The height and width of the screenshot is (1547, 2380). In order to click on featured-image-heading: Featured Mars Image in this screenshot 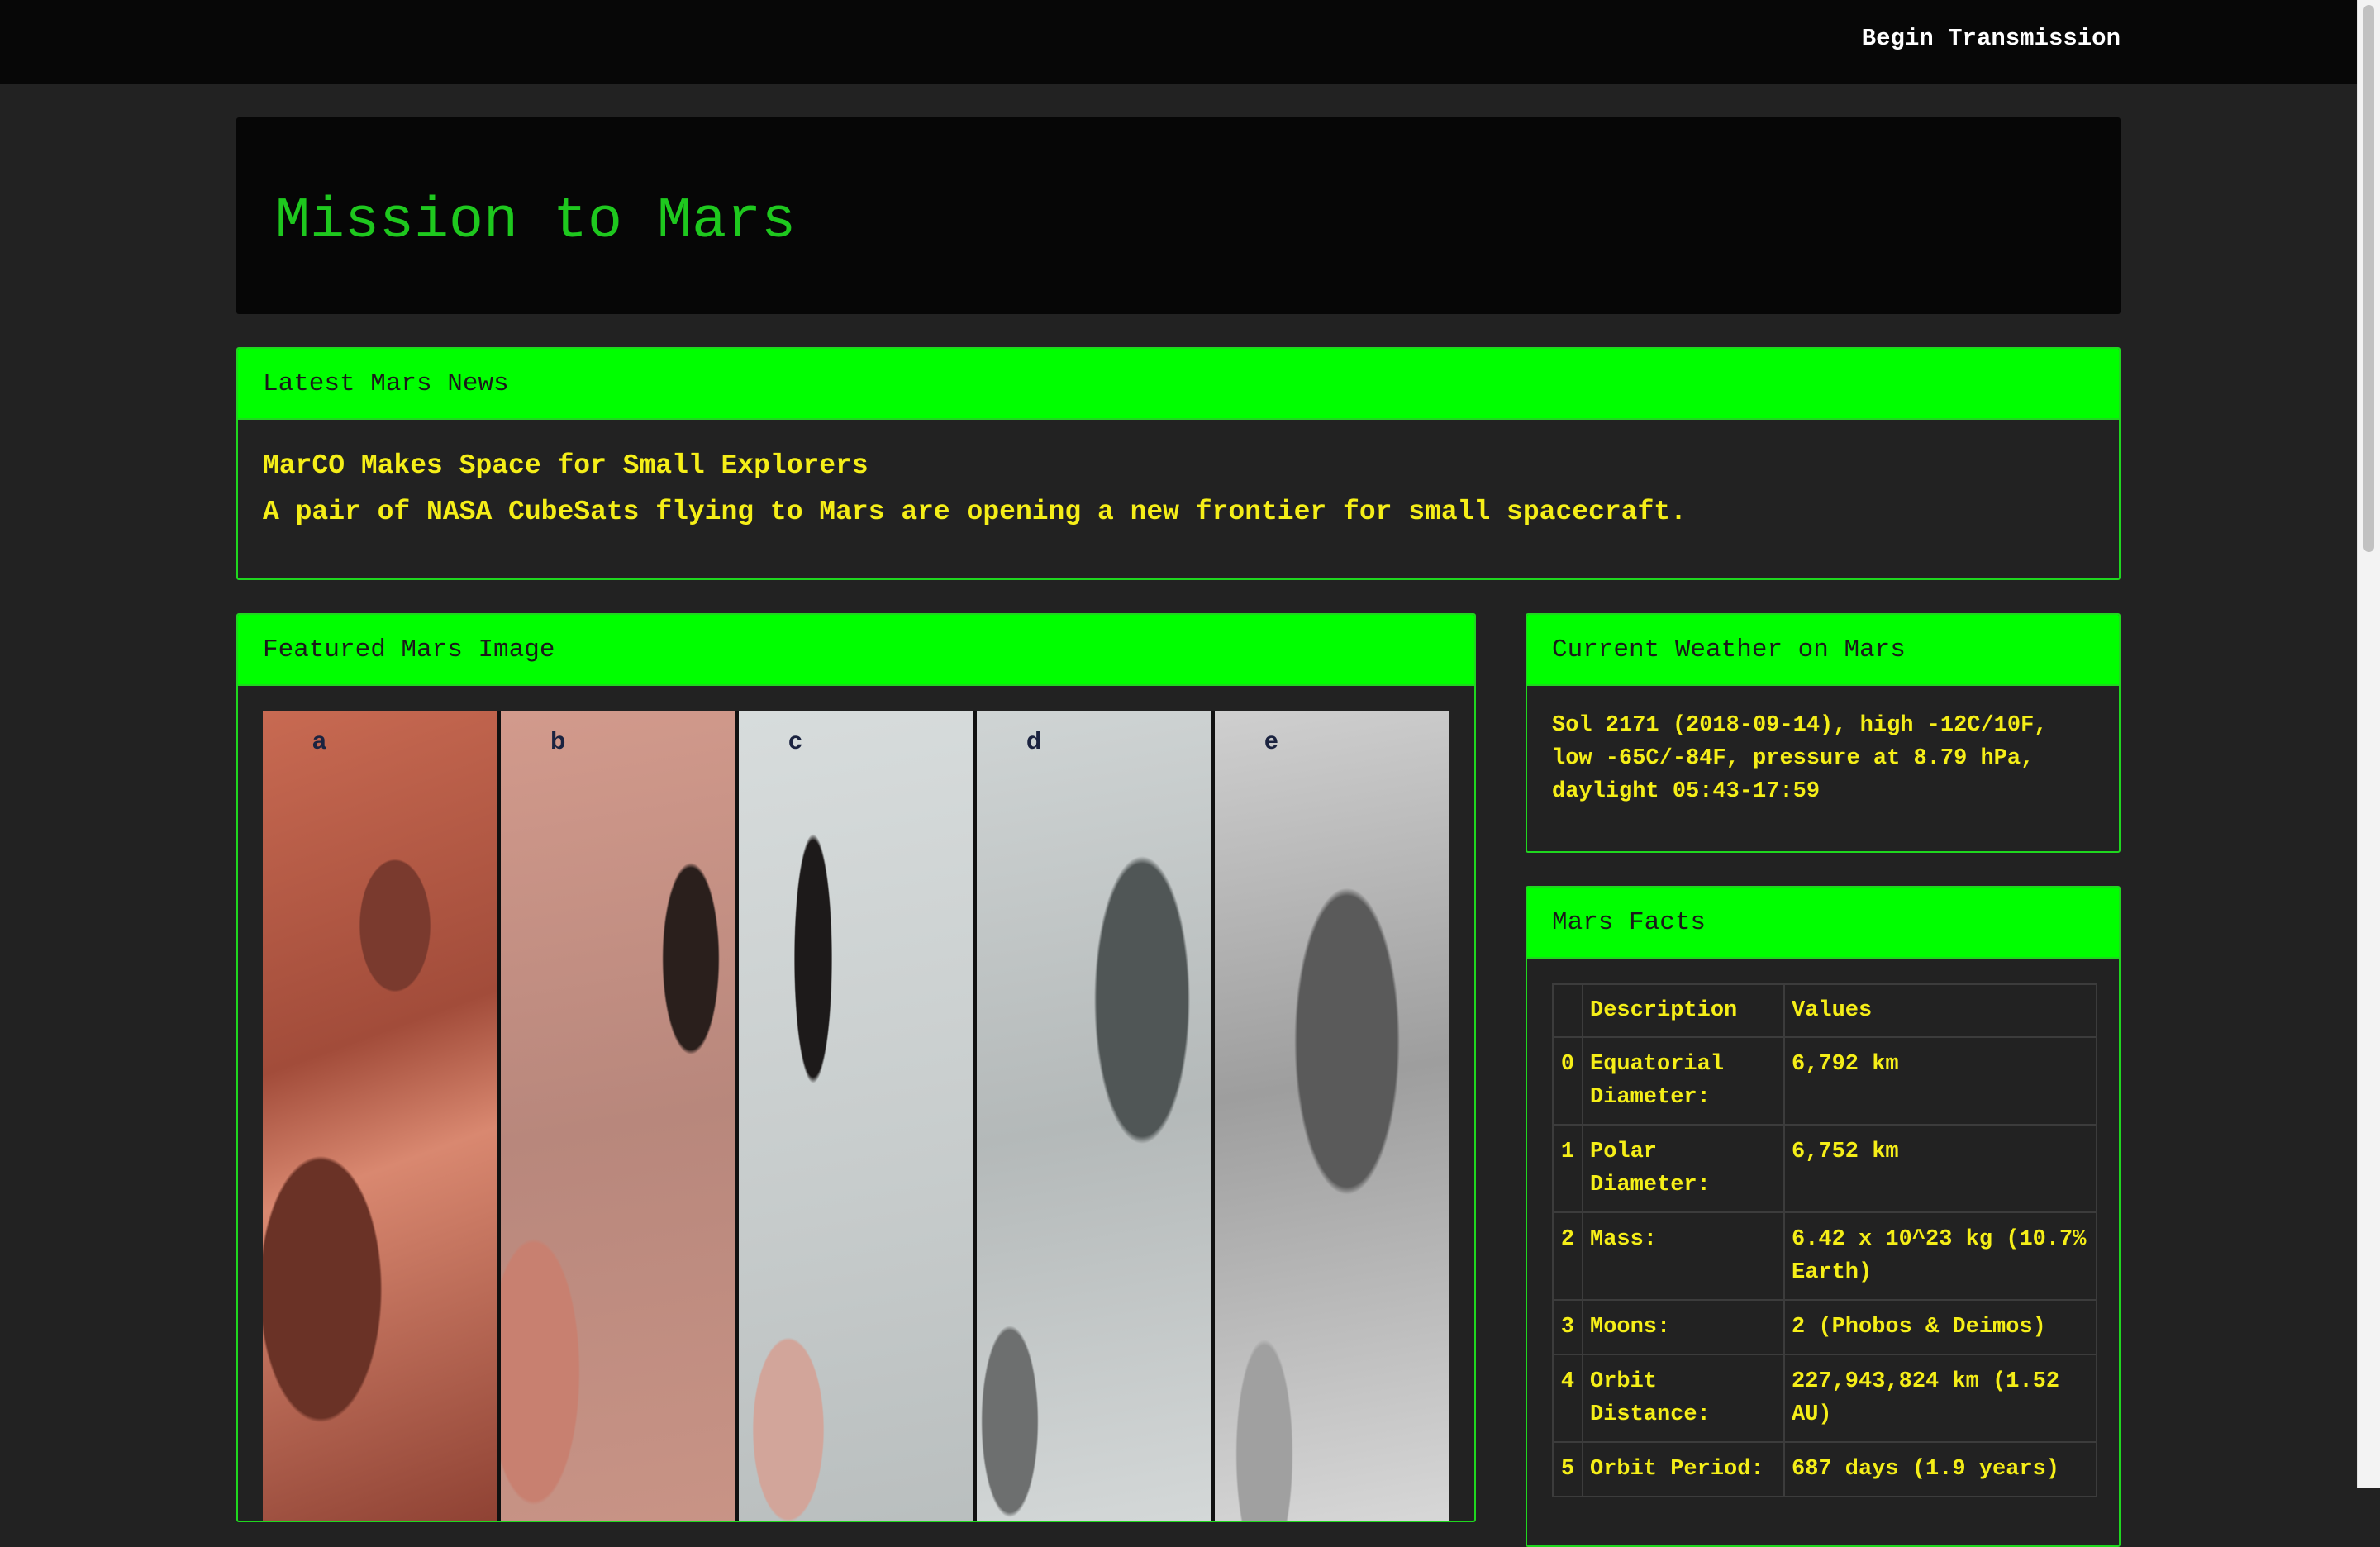, I will do `click(856, 650)`.